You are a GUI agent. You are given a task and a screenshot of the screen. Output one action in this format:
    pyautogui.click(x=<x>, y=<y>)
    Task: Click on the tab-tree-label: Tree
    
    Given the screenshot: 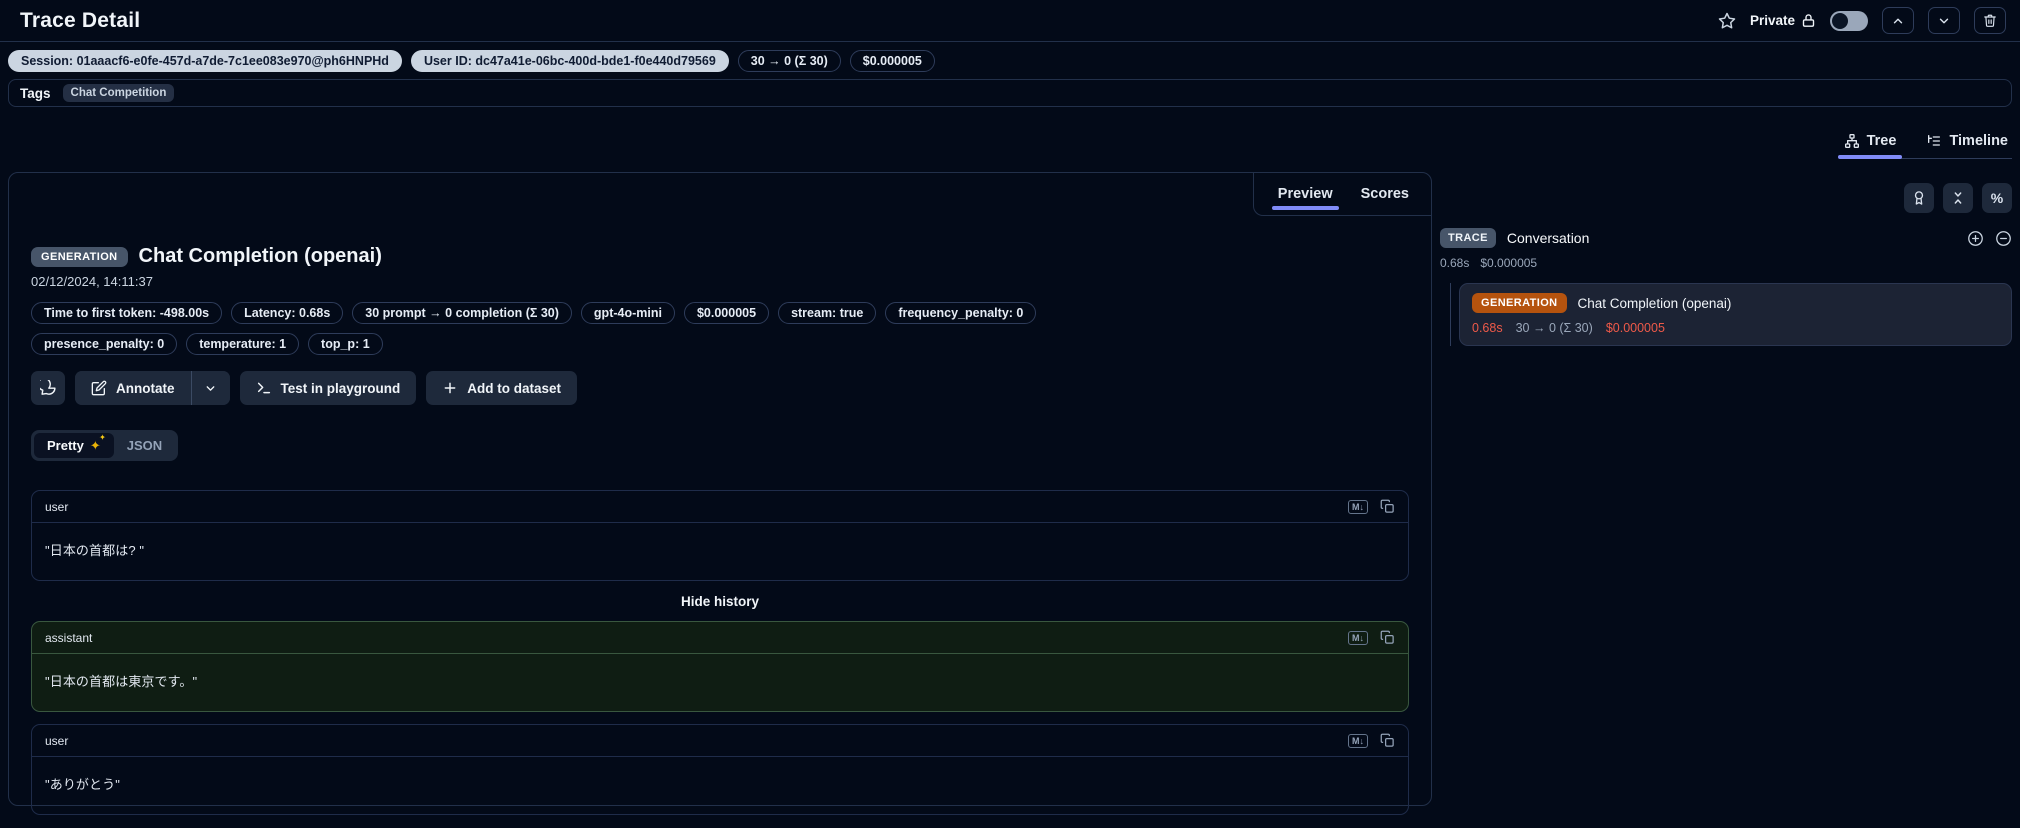 What is the action you would take?
    pyautogui.click(x=1881, y=141)
    